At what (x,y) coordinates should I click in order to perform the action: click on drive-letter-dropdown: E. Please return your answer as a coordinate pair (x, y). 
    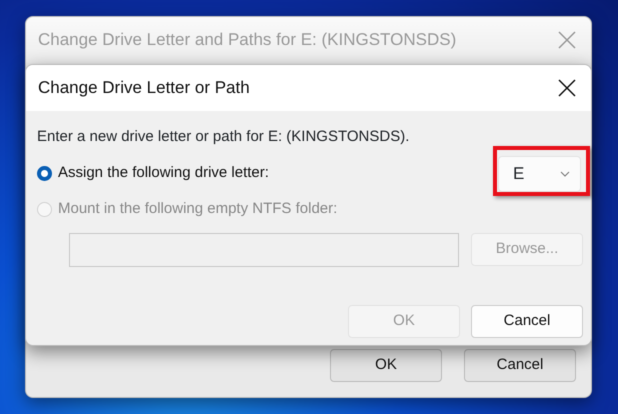
    Looking at the image, I should click on (539, 174).